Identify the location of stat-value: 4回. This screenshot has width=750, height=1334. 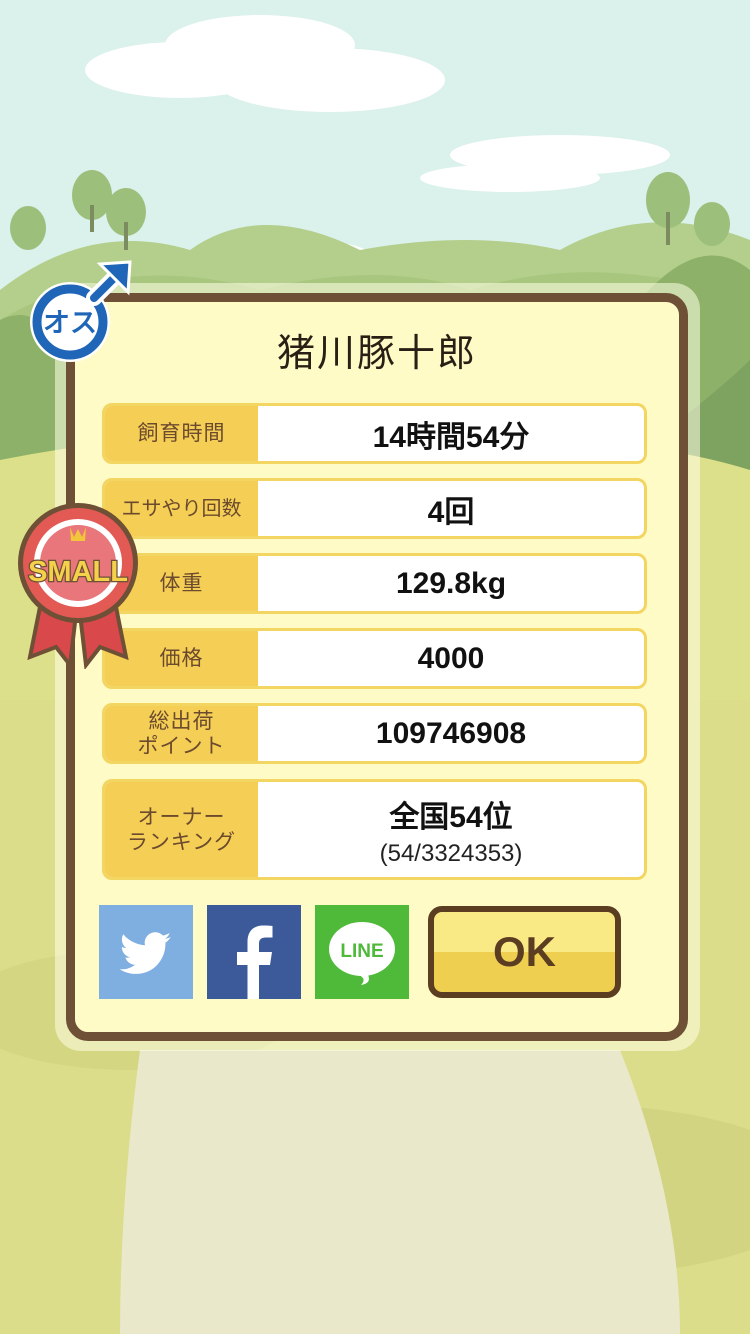
(451, 508).